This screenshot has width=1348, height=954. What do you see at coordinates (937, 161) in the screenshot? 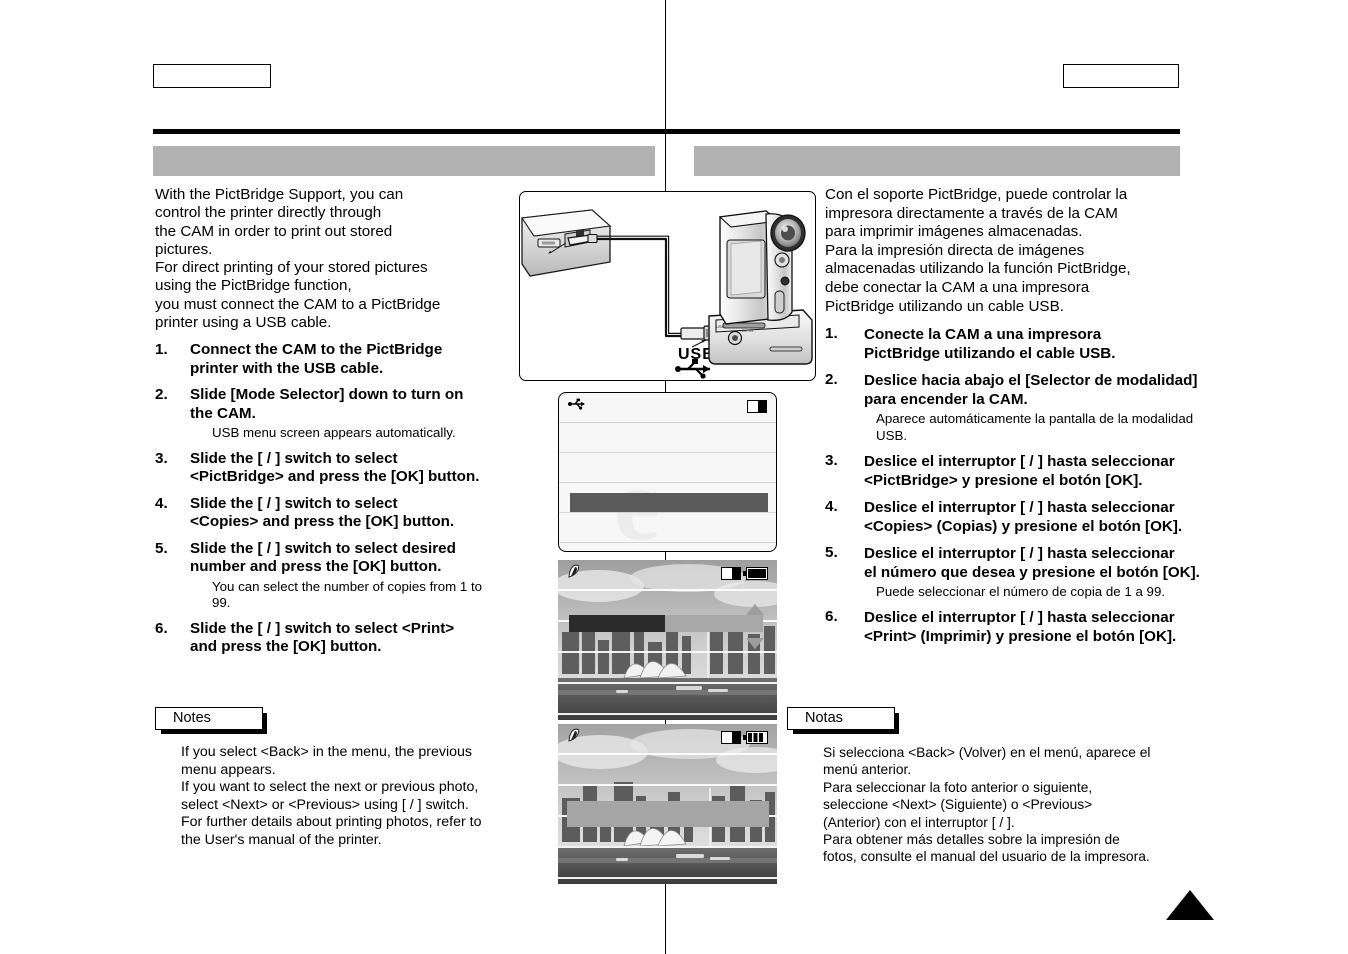
I see `section-title-bar-spanish` at bounding box center [937, 161].